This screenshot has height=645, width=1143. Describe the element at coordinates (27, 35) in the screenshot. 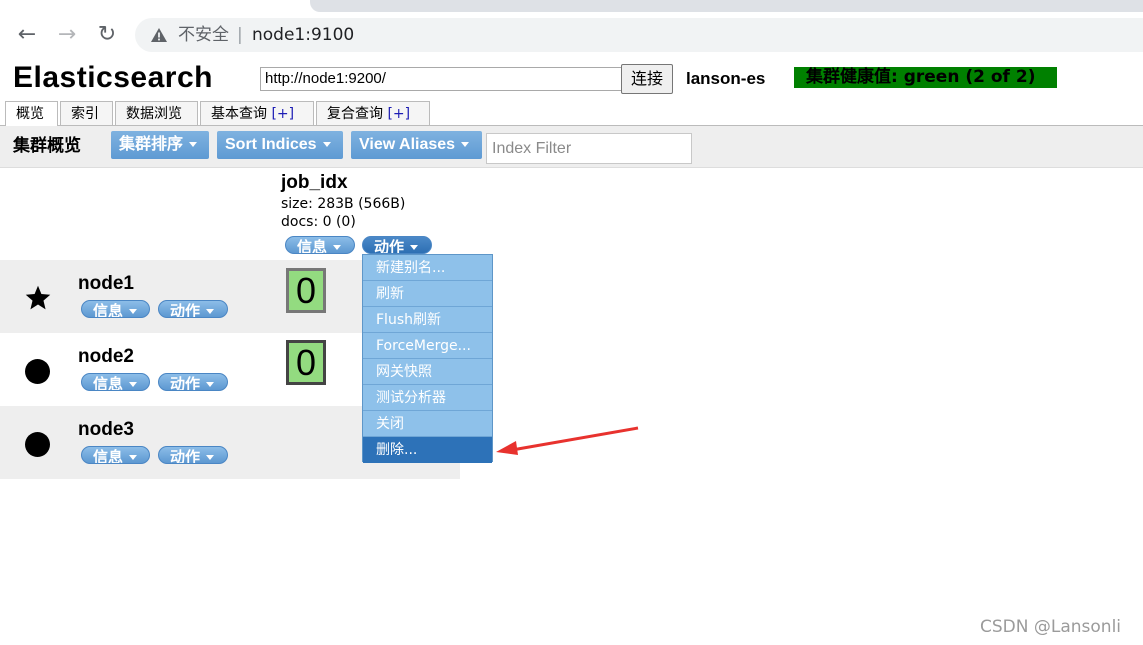

I see `back-icon: ←` at that location.